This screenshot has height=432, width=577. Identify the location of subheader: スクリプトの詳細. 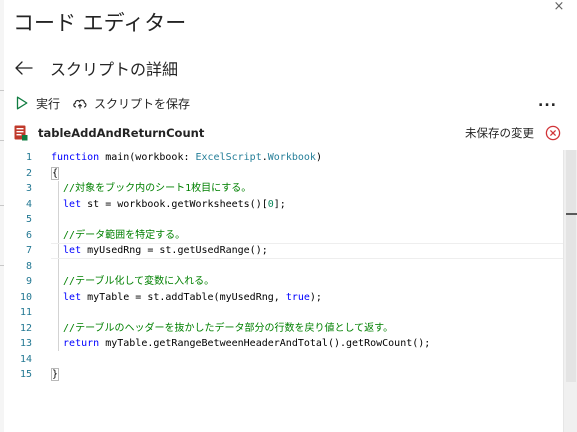
(96, 68).